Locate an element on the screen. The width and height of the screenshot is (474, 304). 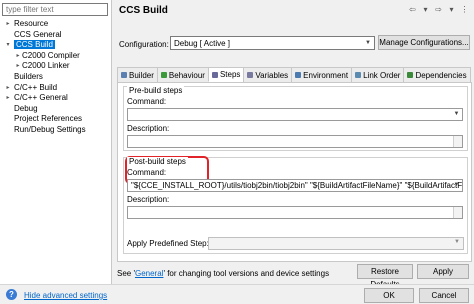
tab-label: Builder is located at coordinates (141, 75).